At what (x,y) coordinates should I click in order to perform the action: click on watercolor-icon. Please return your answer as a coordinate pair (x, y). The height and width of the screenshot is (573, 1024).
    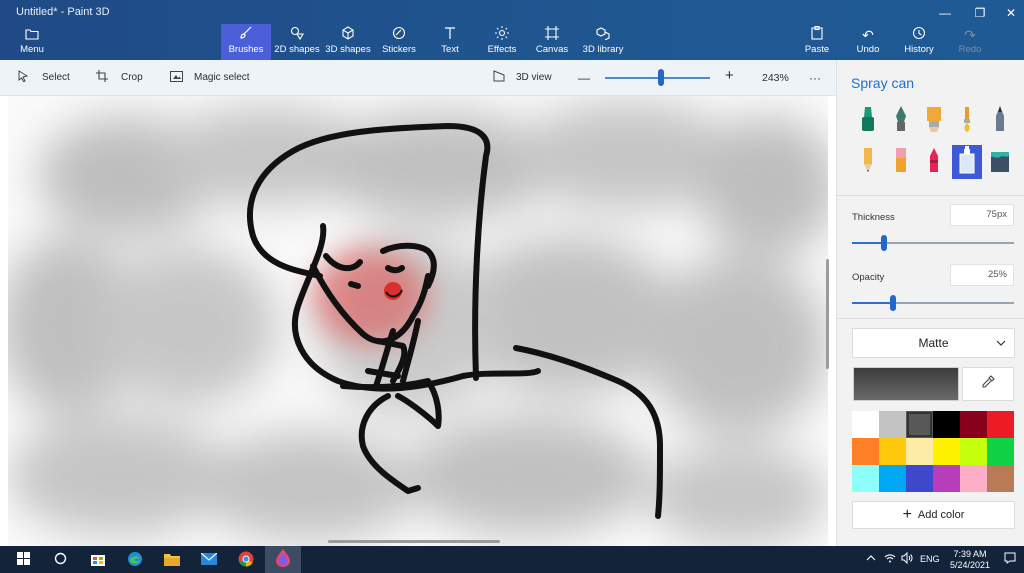
    Looking at the image, I should click on (967, 121).